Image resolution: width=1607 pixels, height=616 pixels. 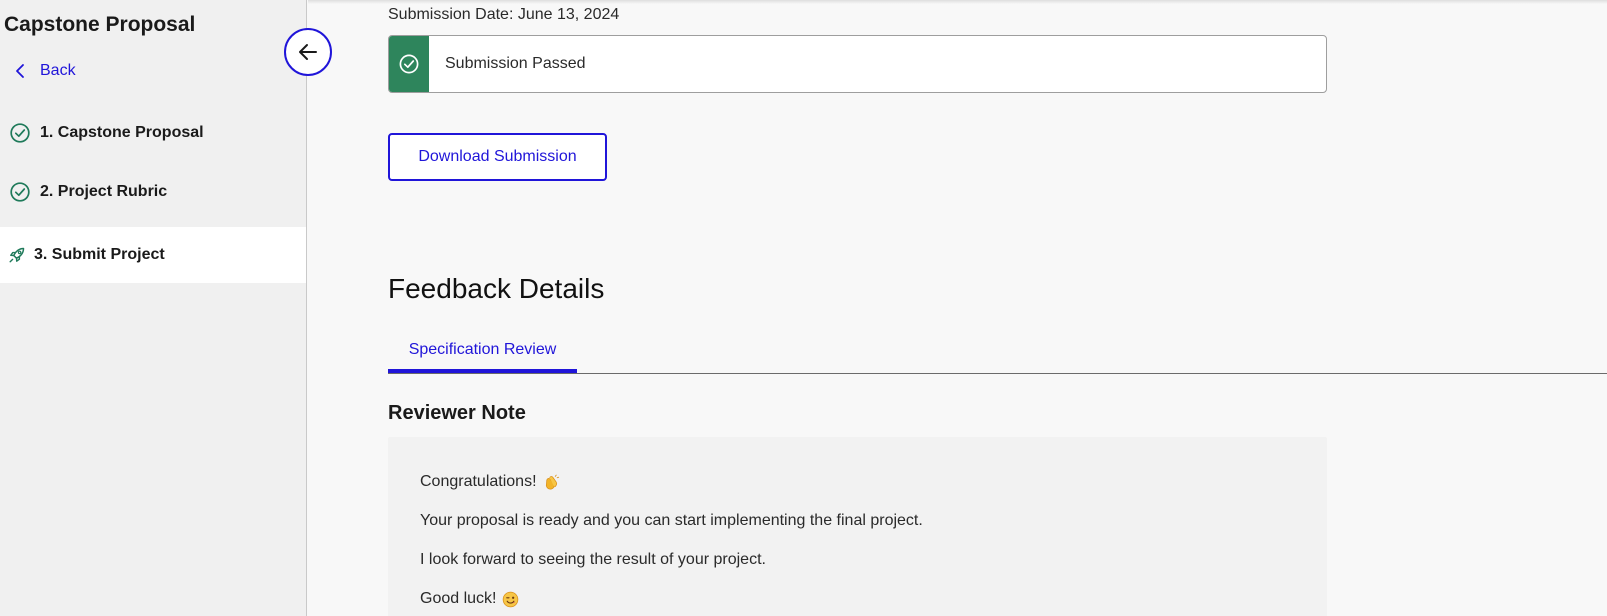 What do you see at coordinates (552, 482) in the screenshot?
I see `clapping-hands-icon` at bounding box center [552, 482].